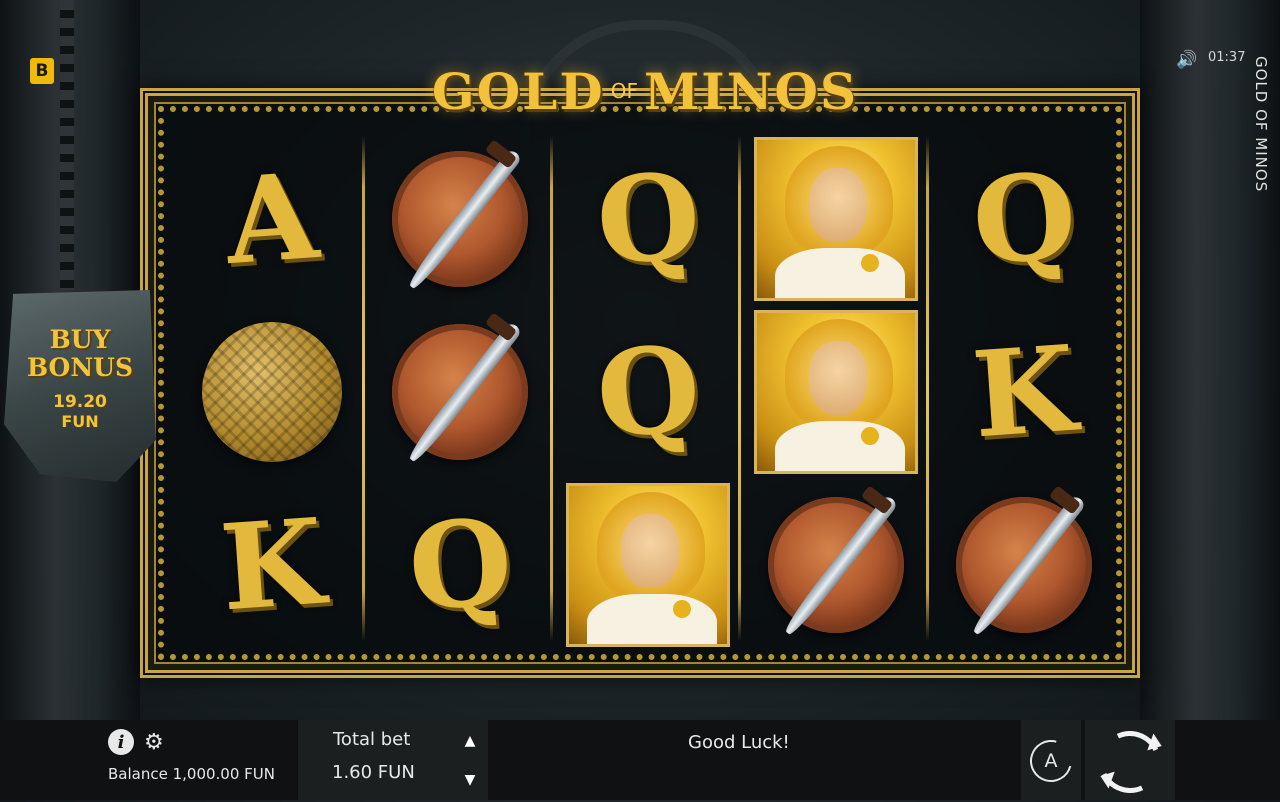 Image resolution: width=1280 pixels, height=802 pixels. What do you see at coordinates (191, 774) in the screenshot?
I see `balance-display: Balance 1,000.00 FUN` at bounding box center [191, 774].